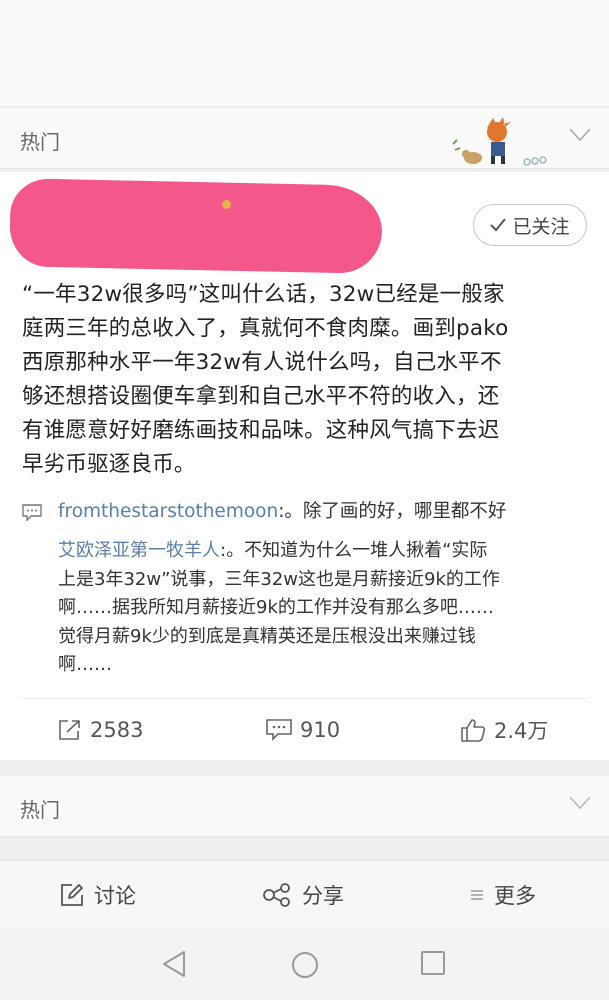  I want to click on post-actions: 2583 910 2.4万, so click(304, 730).